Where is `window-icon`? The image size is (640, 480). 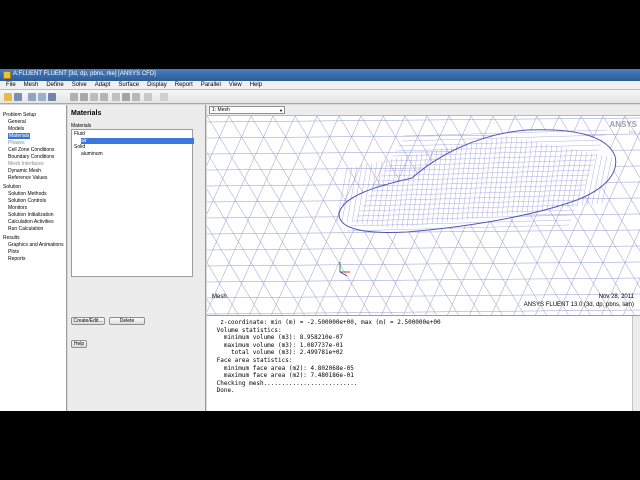 window-icon is located at coordinates (164, 97).